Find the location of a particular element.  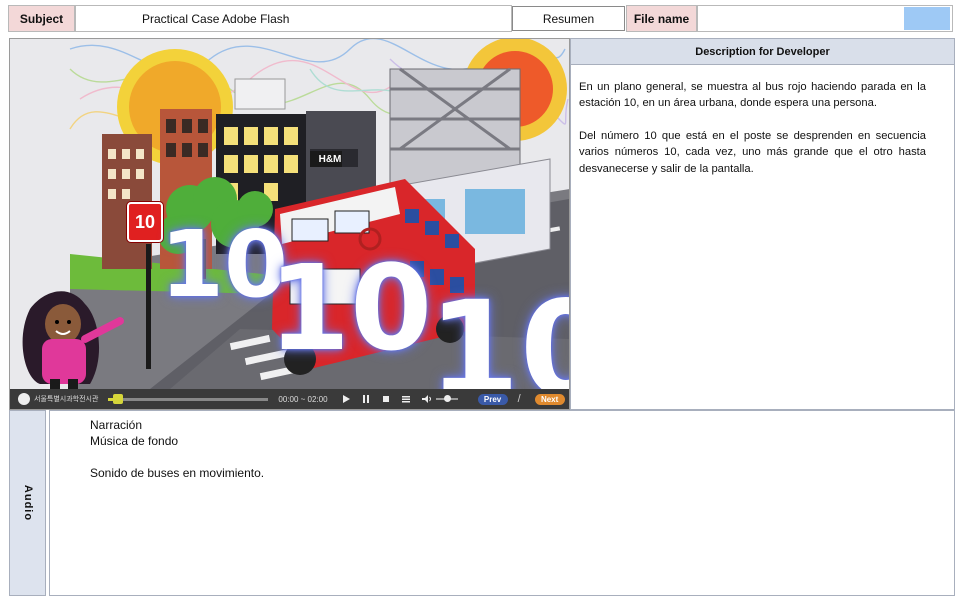

filename-label: File name is located at coordinates (661, 18).